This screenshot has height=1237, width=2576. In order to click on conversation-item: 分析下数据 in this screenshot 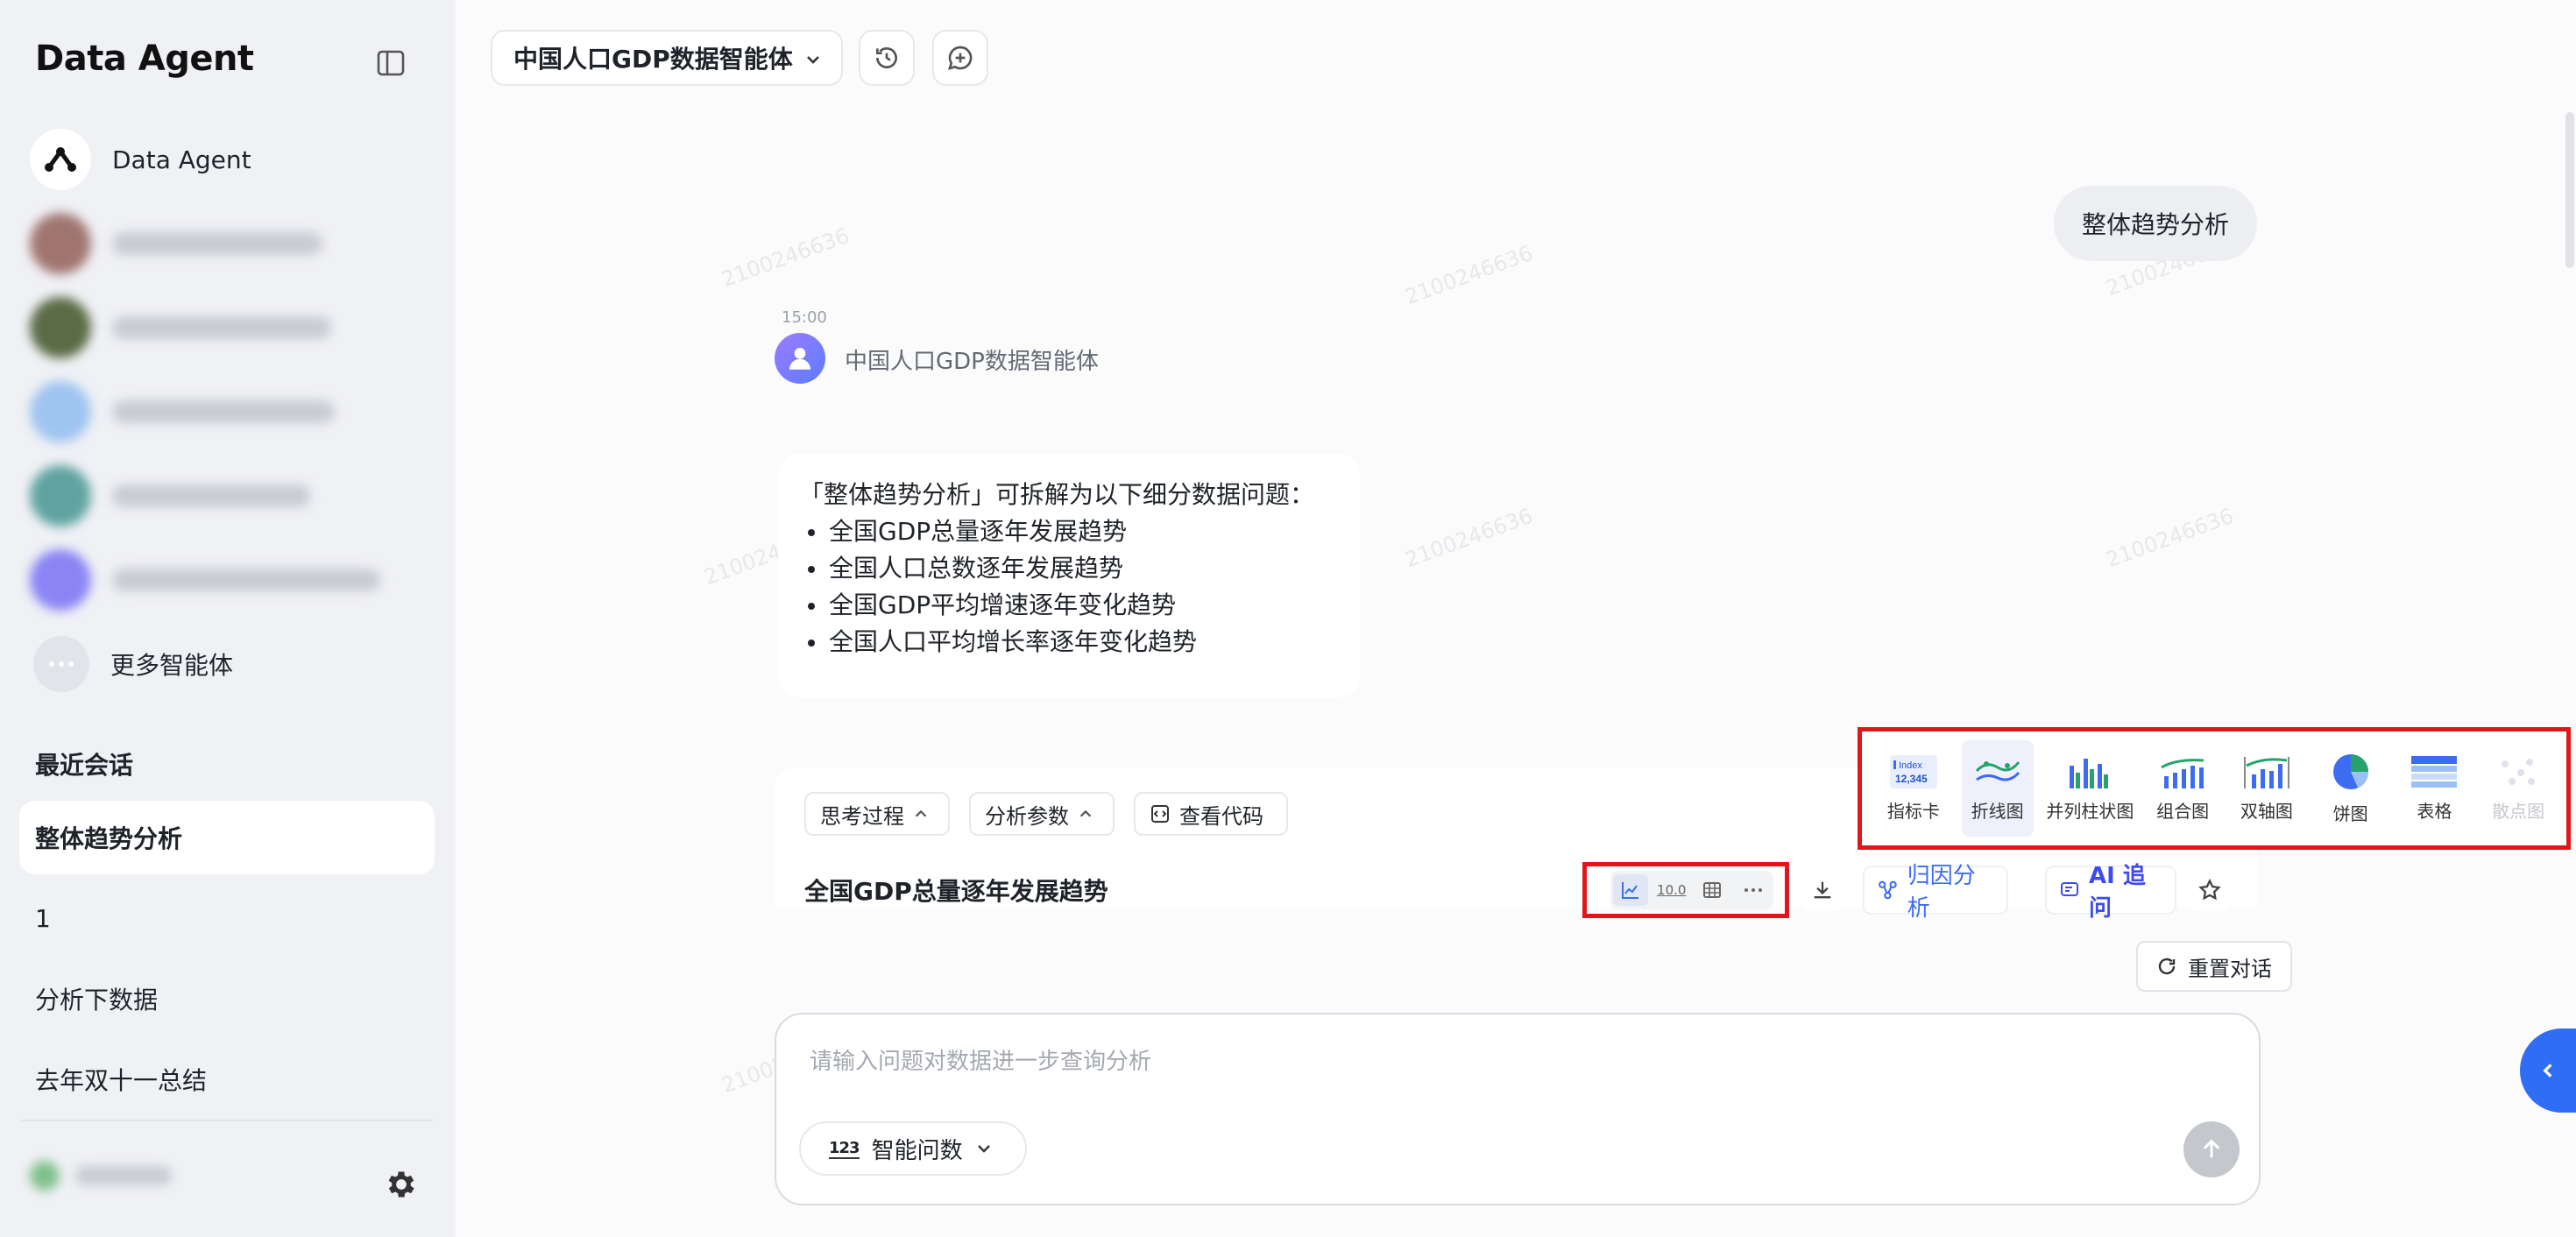, I will do `click(227, 999)`.